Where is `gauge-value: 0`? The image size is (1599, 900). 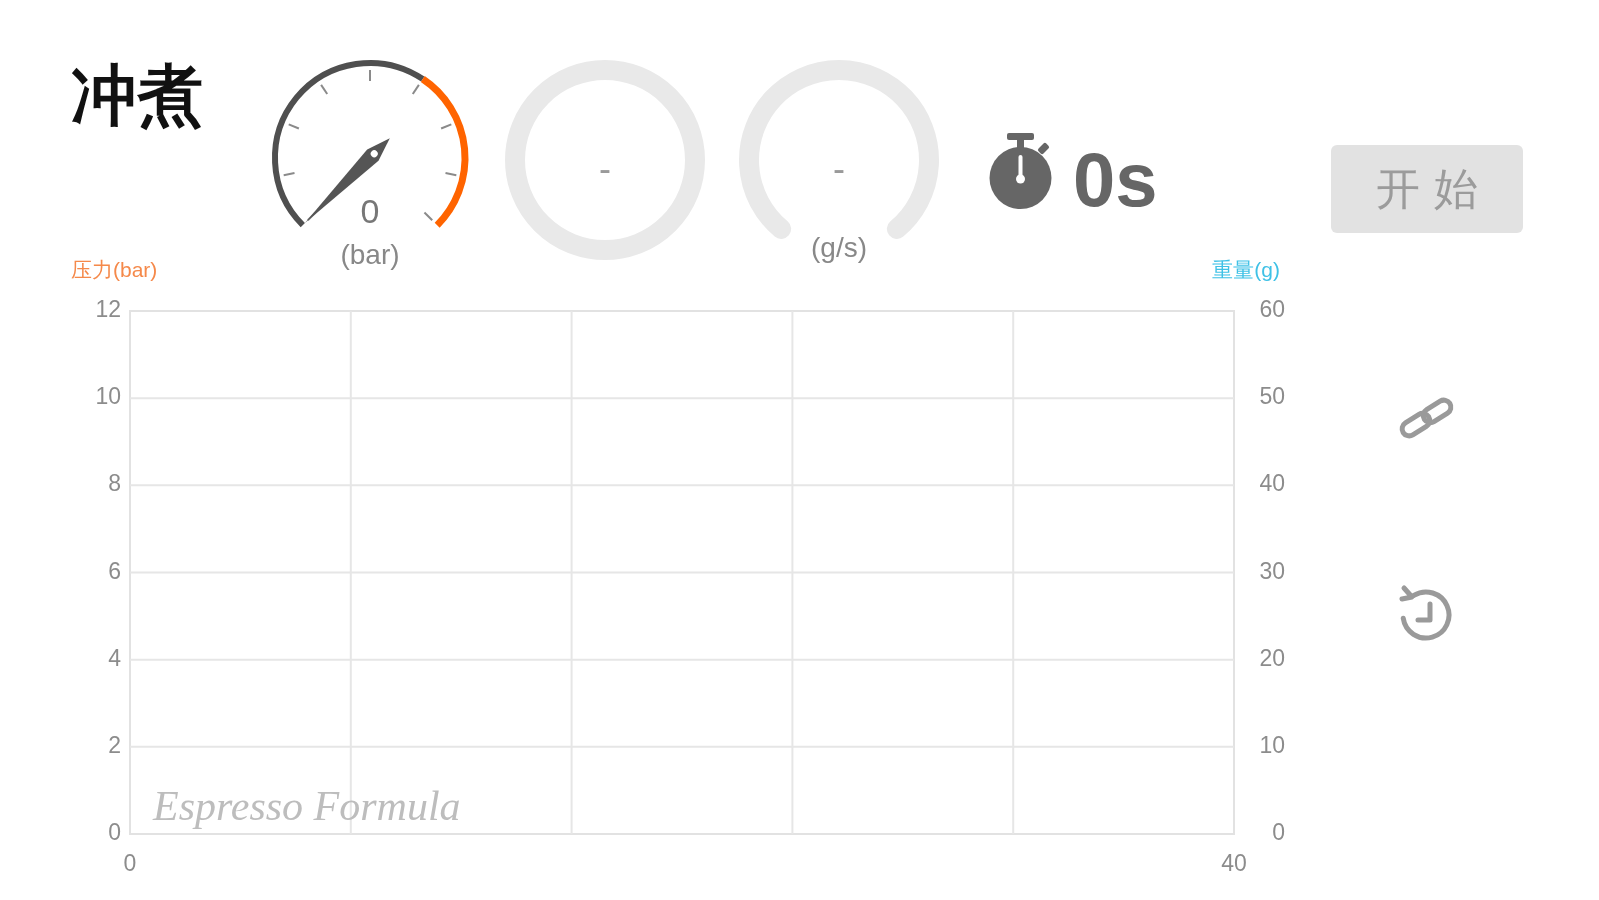
gauge-value: 0 is located at coordinates (370, 211).